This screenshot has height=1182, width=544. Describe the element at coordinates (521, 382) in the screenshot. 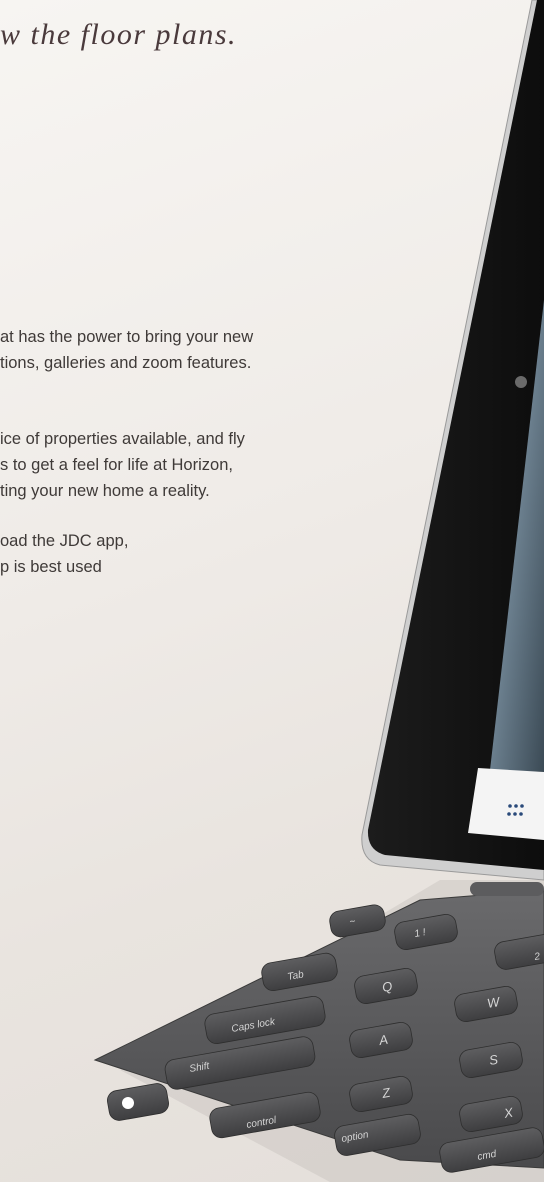

I see `front-camera` at that location.